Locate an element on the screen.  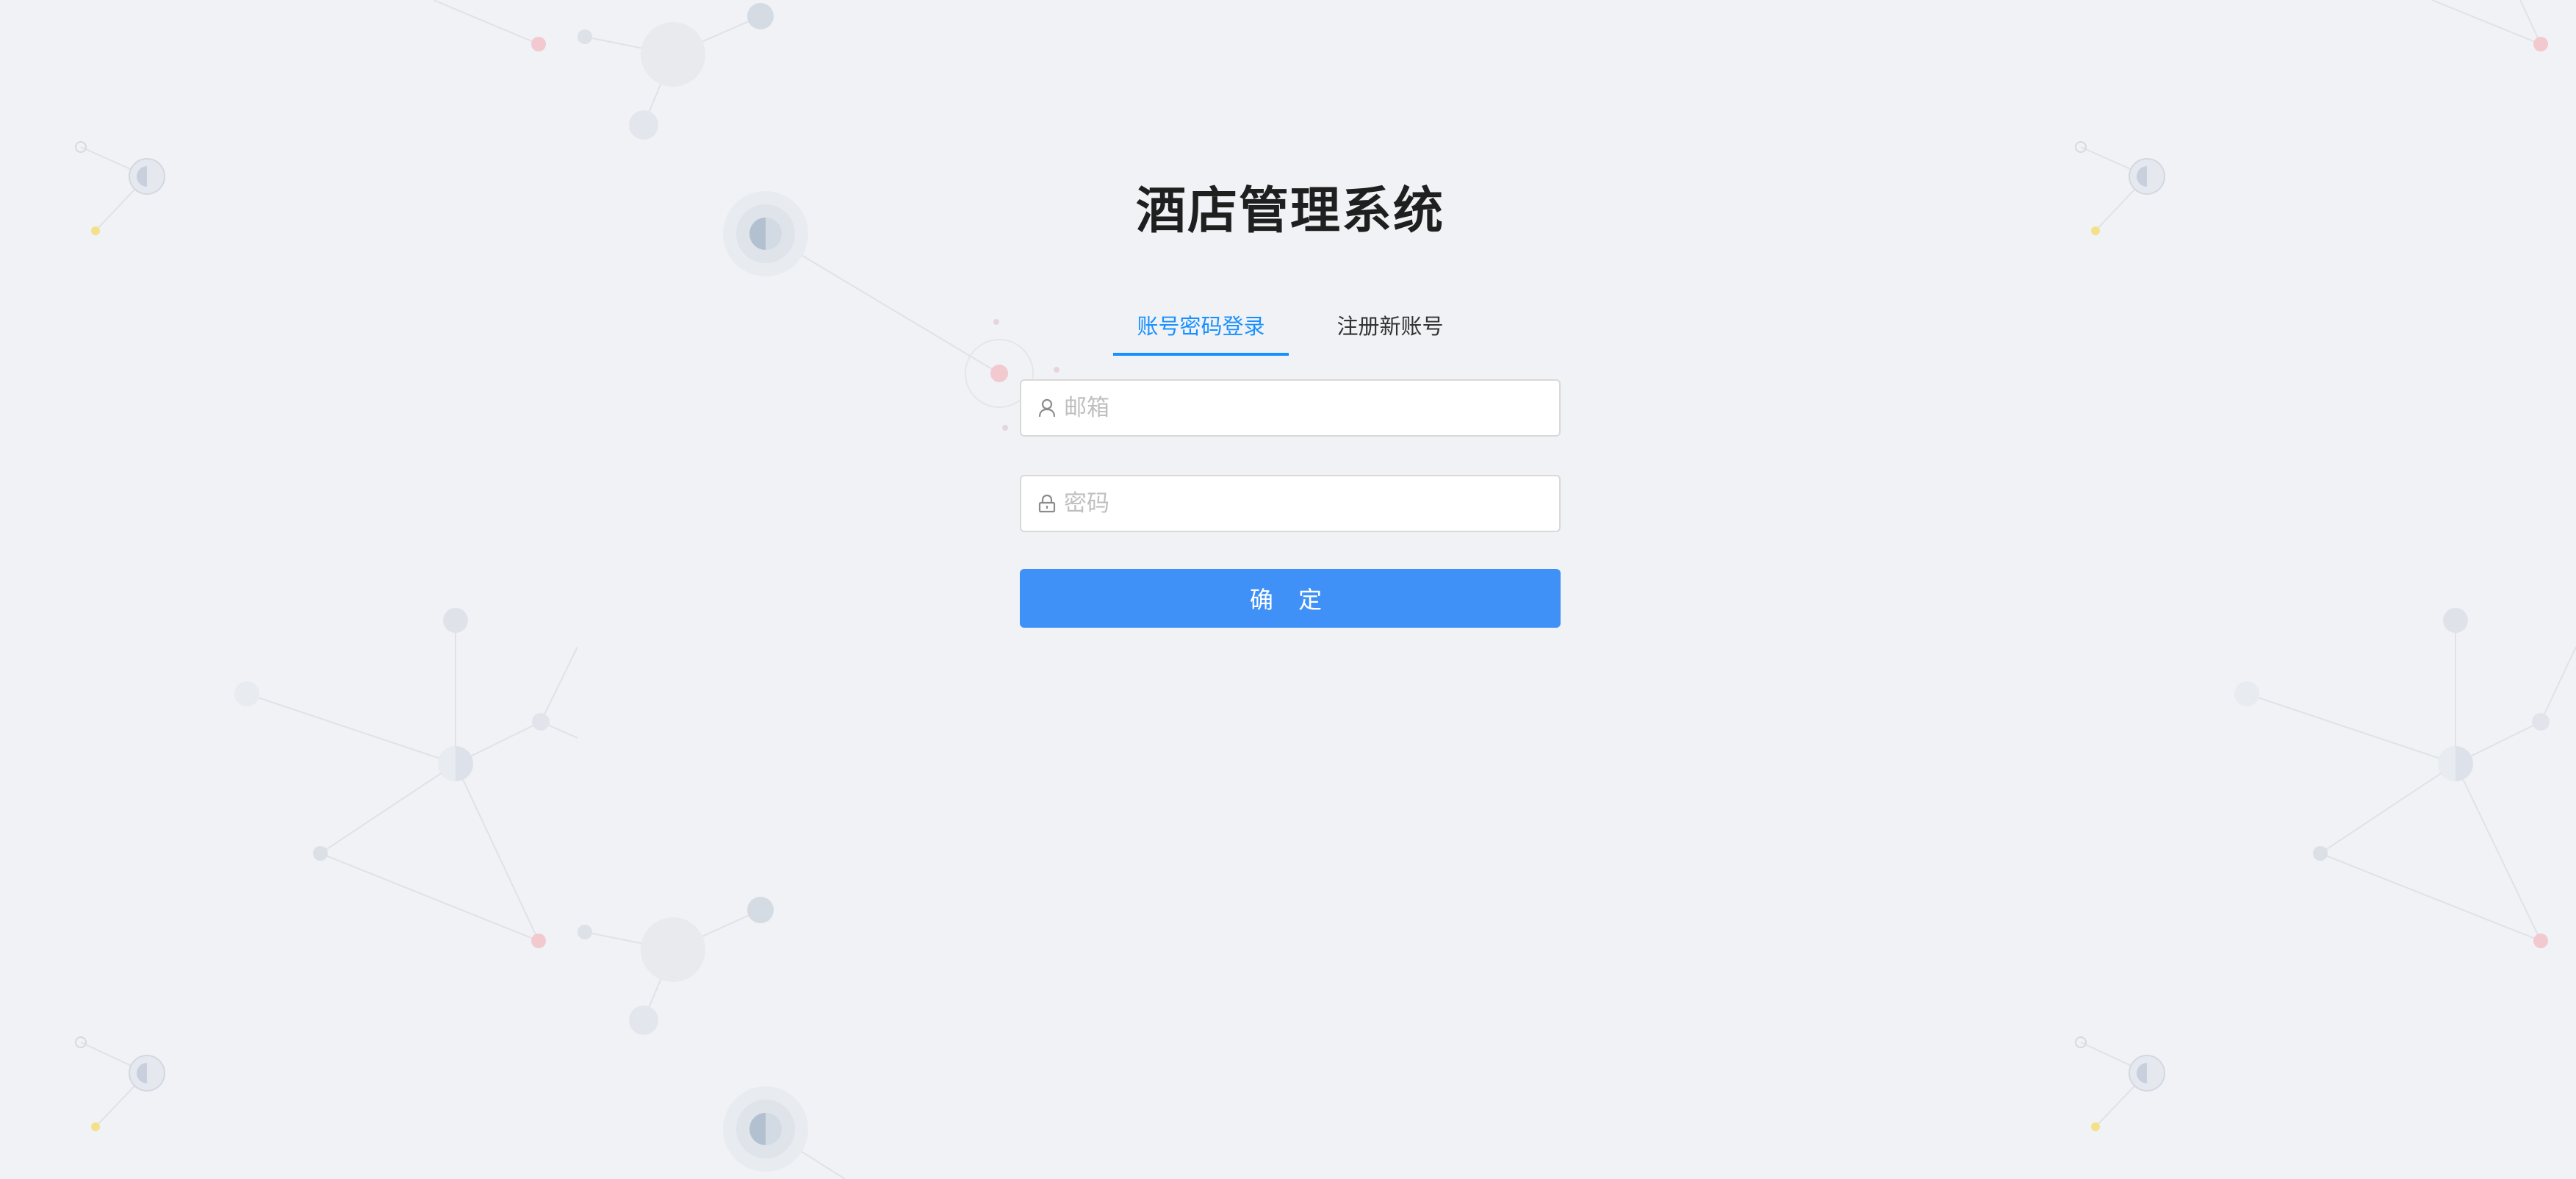
tab-register-new-account: 注册新账号 is located at coordinates (1390, 334).